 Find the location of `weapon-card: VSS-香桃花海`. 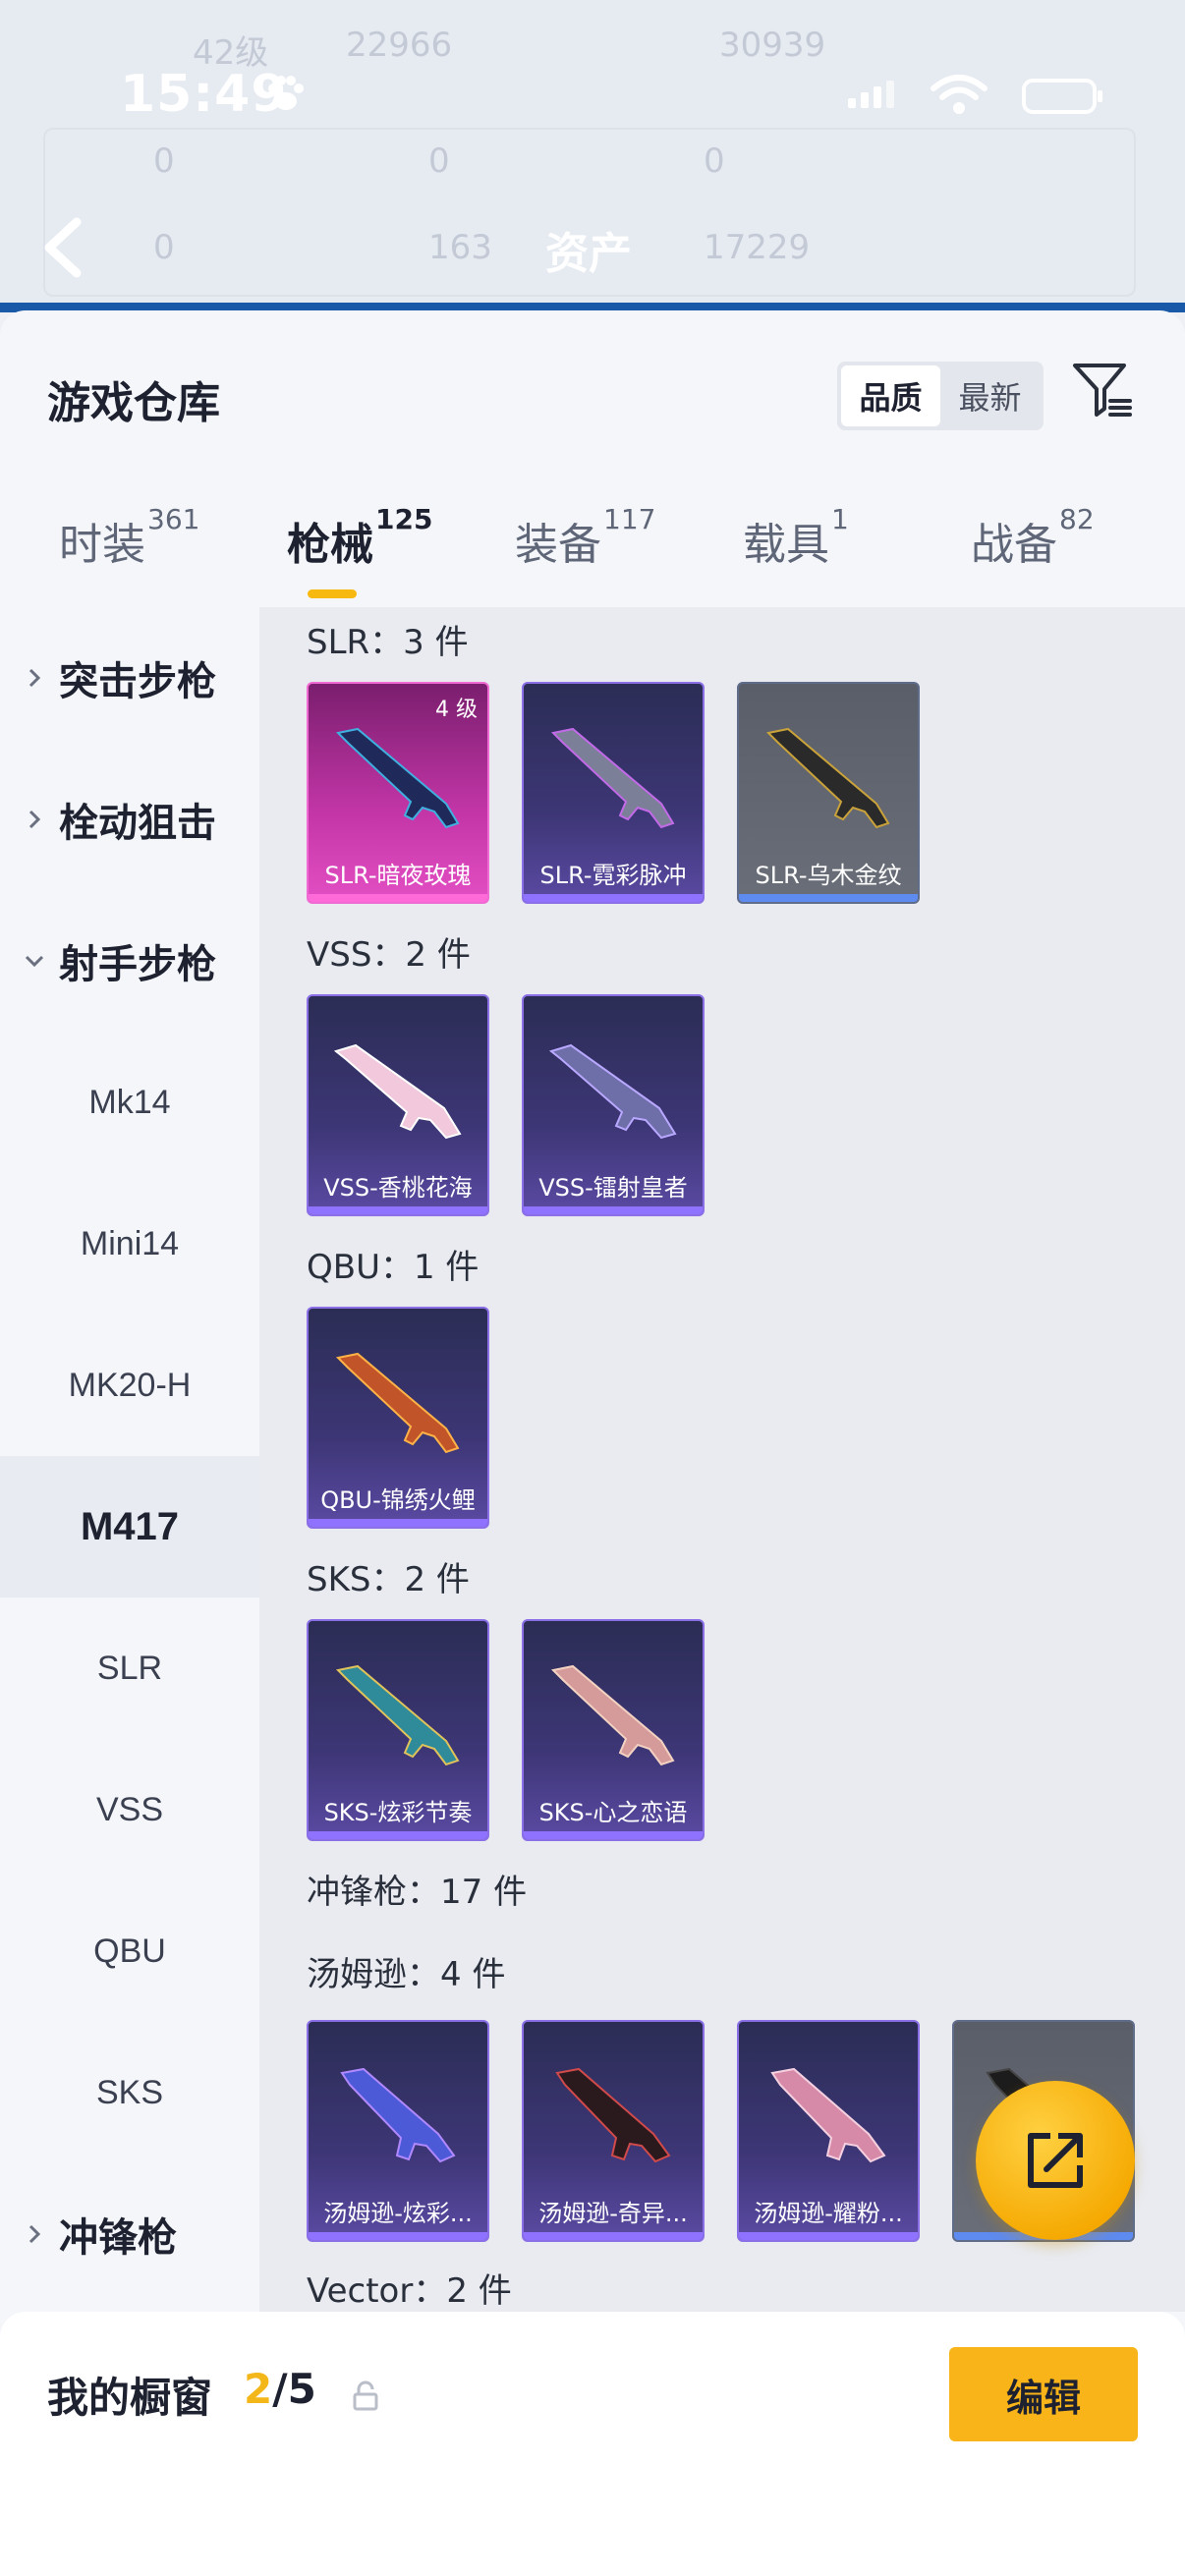

weapon-card: VSS-香桃花海 is located at coordinates (398, 1105).